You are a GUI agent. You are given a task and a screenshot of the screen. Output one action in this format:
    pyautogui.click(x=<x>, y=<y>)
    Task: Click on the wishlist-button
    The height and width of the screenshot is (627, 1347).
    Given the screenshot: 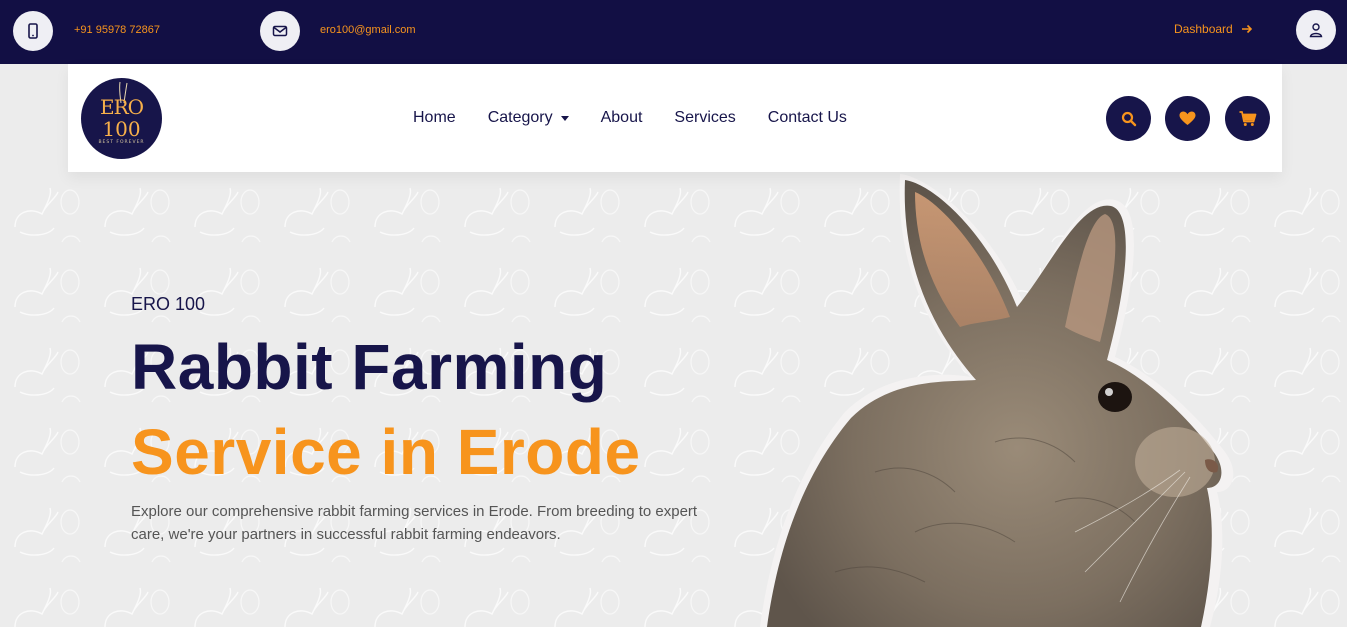 What is the action you would take?
    pyautogui.click(x=1187, y=118)
    